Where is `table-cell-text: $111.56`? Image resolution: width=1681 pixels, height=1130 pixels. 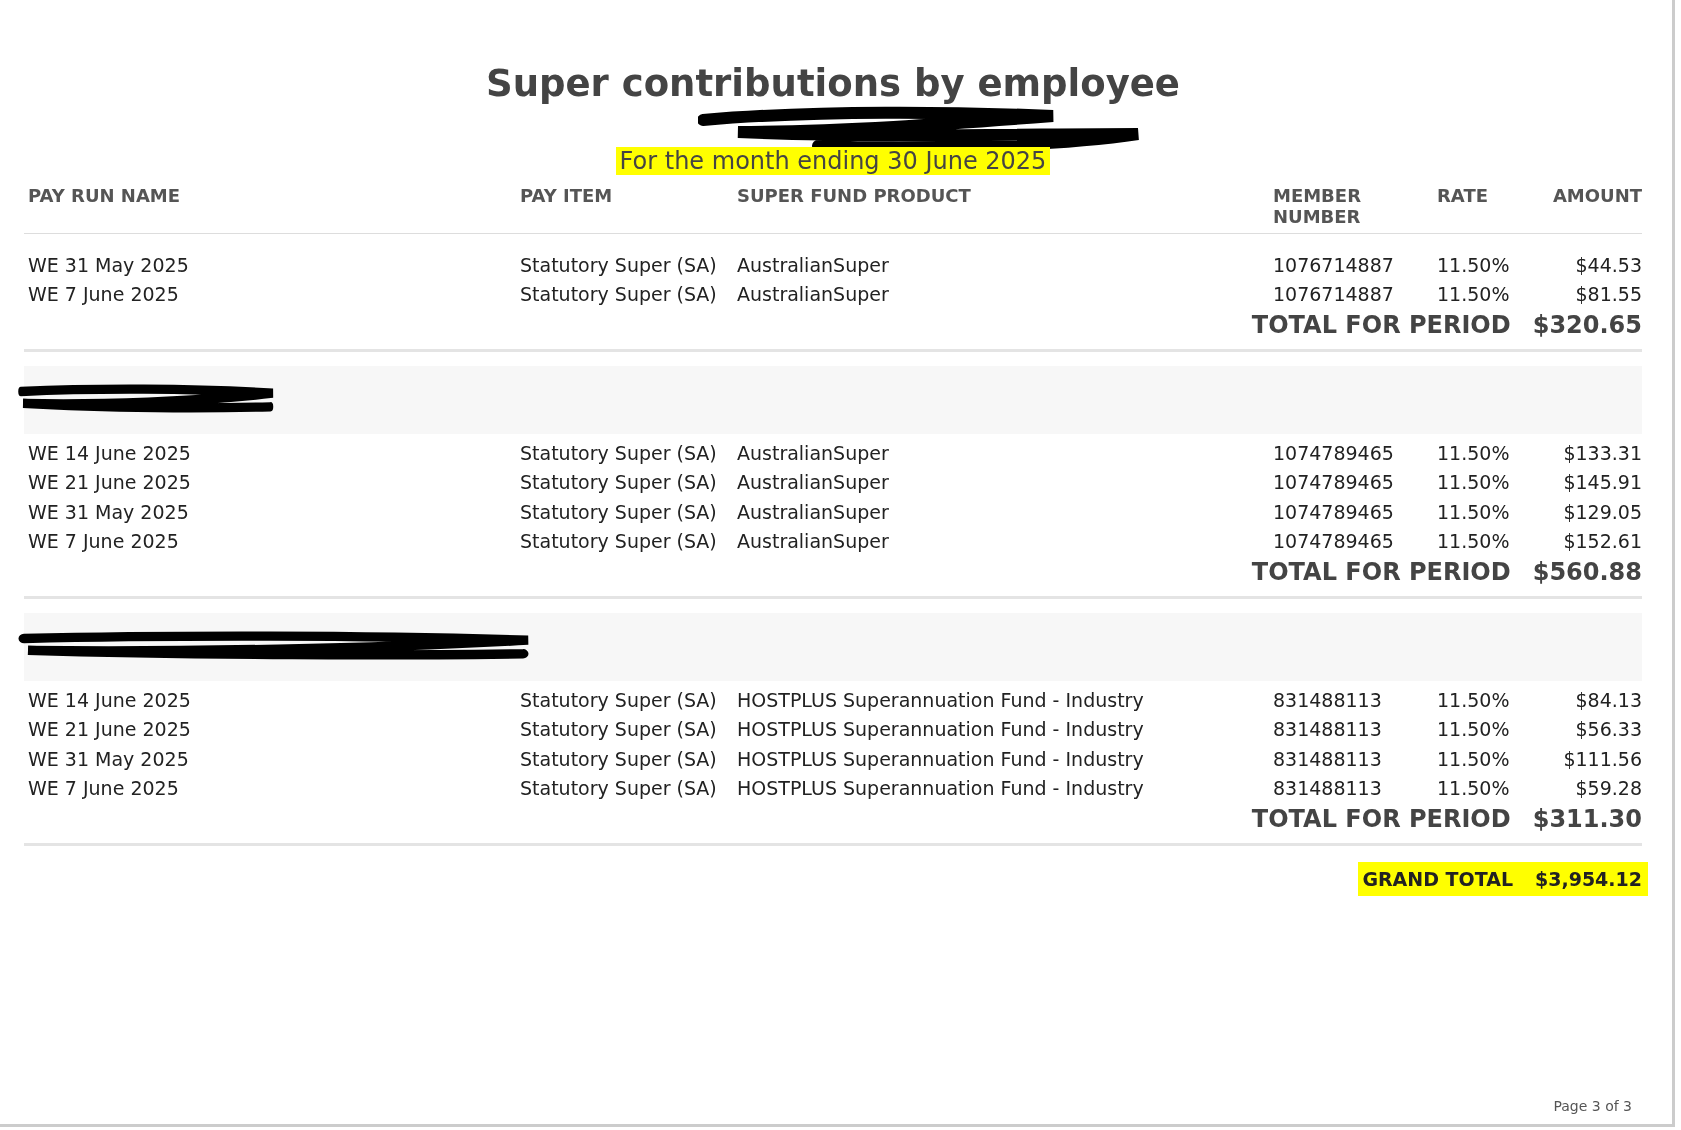 table-cell-text: $111.56 is located at coordinates (1602, 758).